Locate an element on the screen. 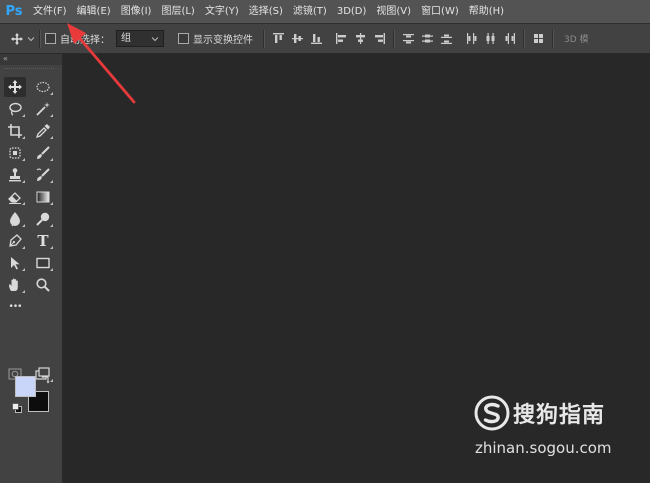  auto-select-label: 自动选择： is located at coordinates (85, 40).